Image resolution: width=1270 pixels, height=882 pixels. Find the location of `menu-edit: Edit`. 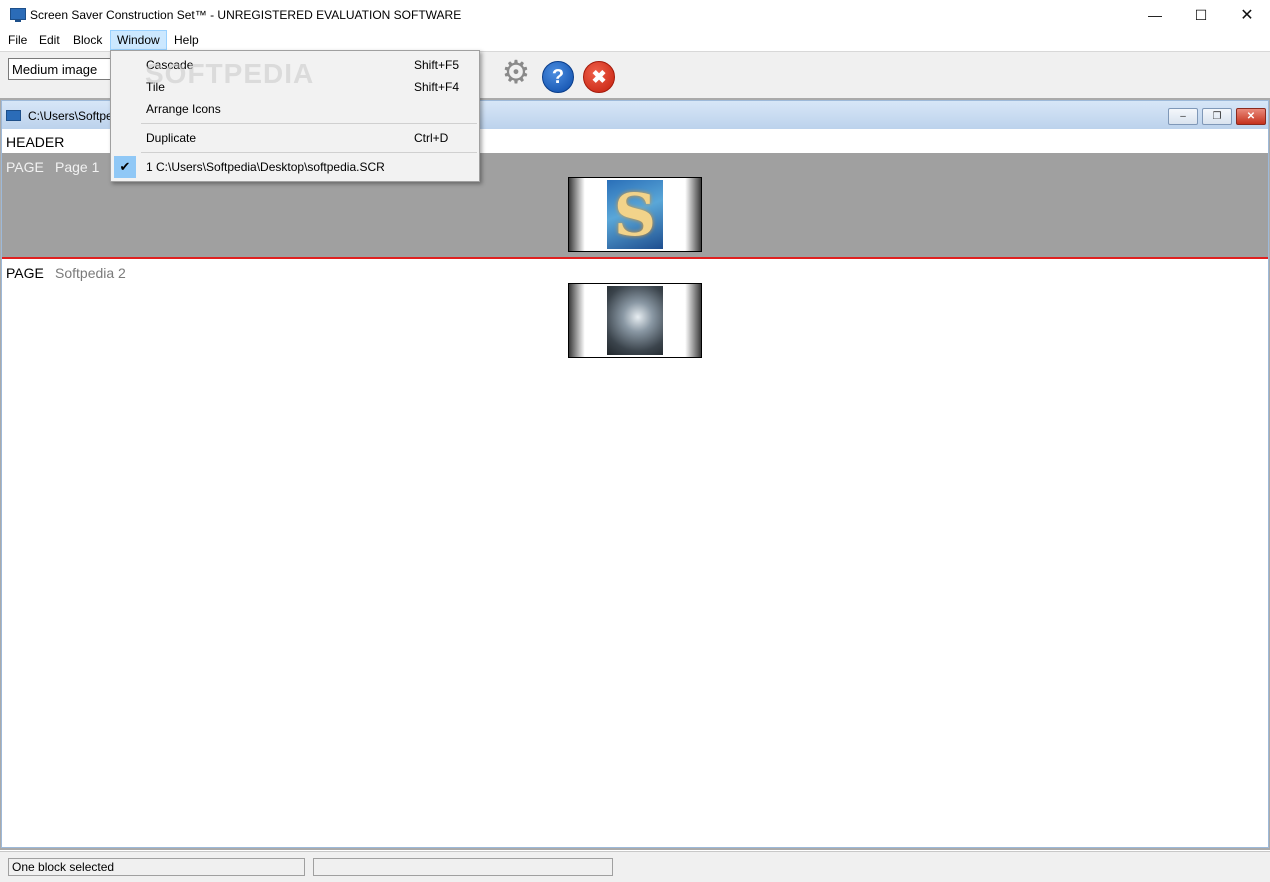

menu-edit: Edit is located at coordinates (49, 40).